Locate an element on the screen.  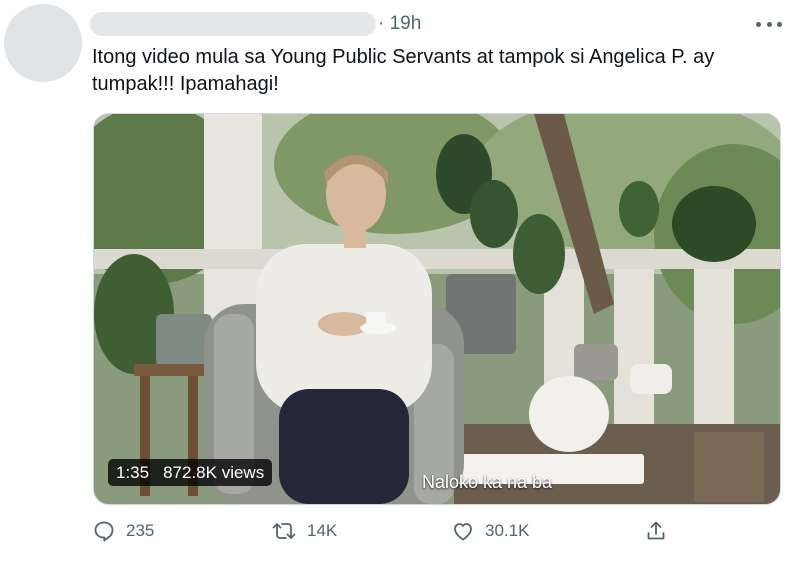
reply-count: 235 is located at coordinates (140, 530).